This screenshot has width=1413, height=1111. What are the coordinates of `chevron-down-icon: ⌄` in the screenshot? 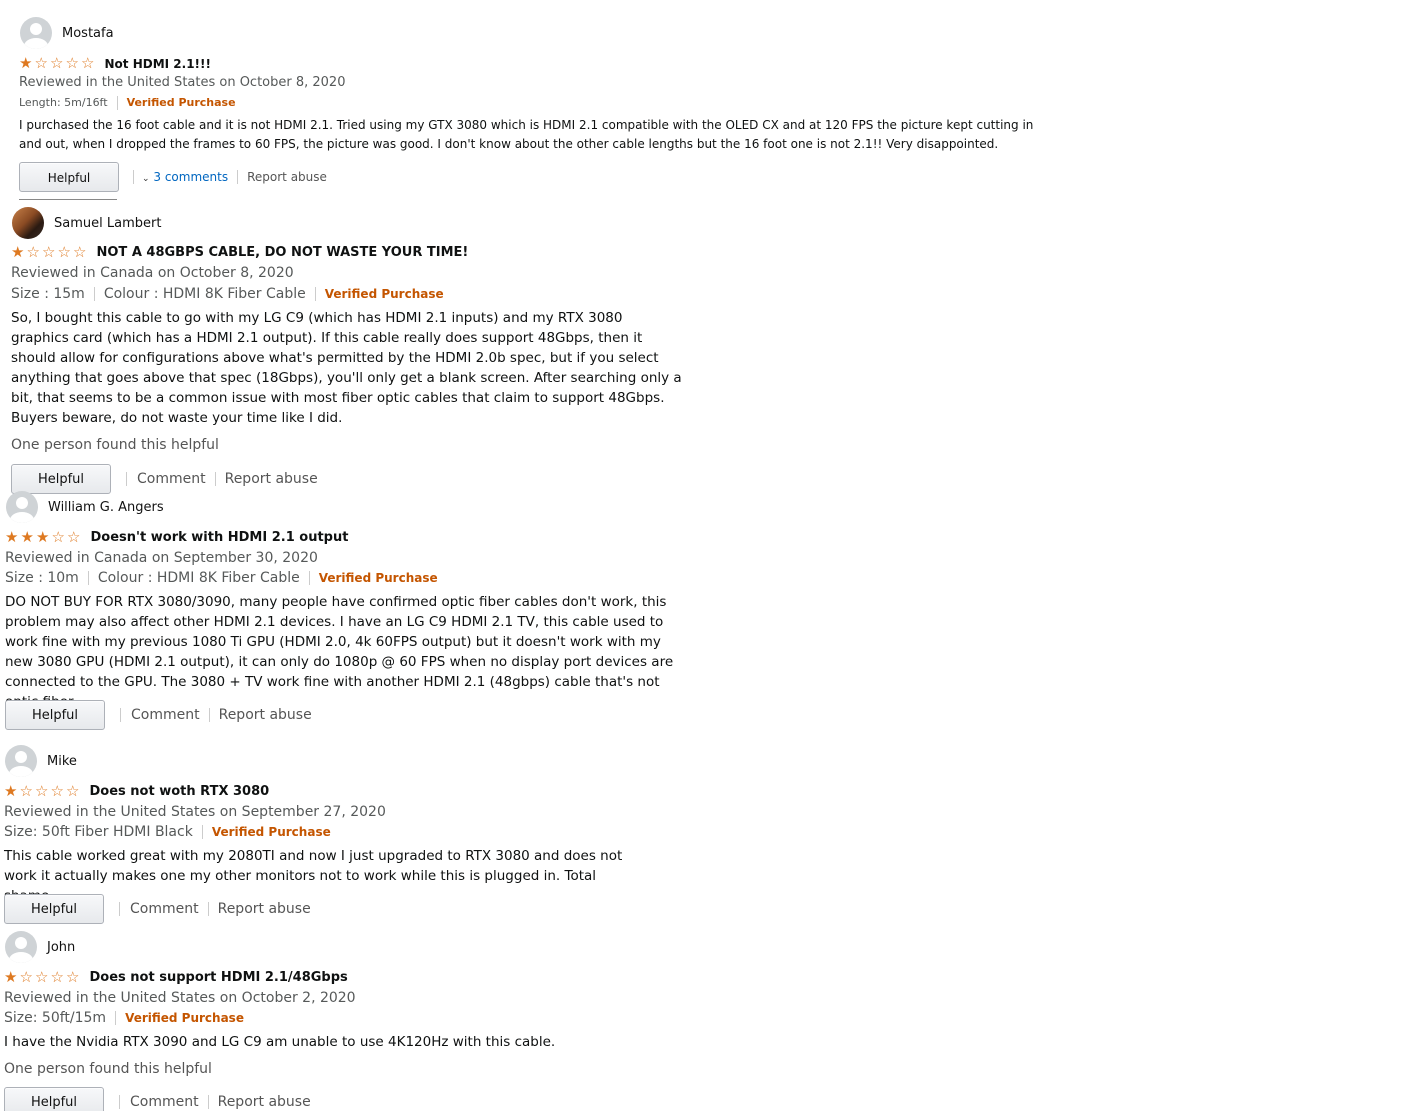 It's located at (146, 179).